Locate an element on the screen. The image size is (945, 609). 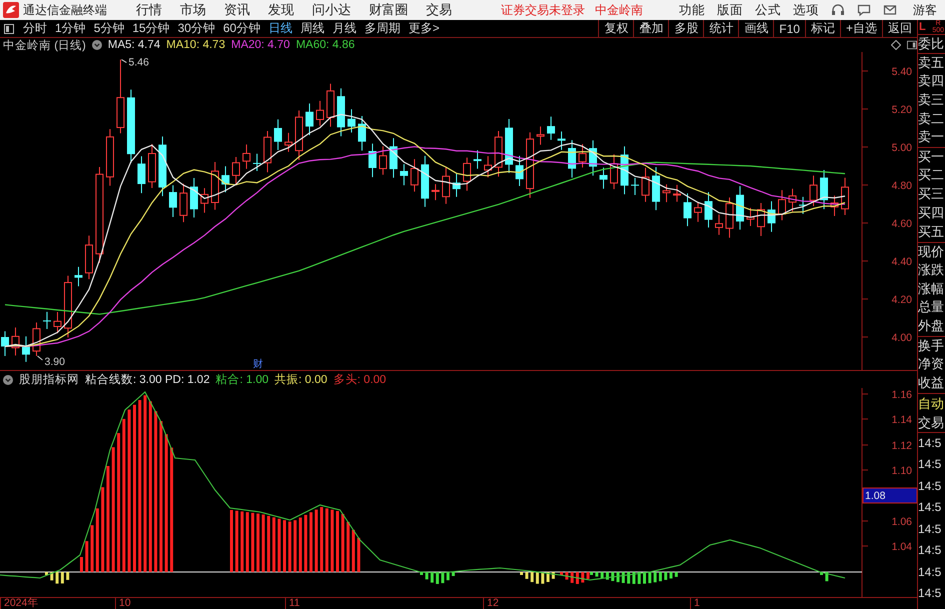
menu-item: 行情 is located at coordinates (149, 10).